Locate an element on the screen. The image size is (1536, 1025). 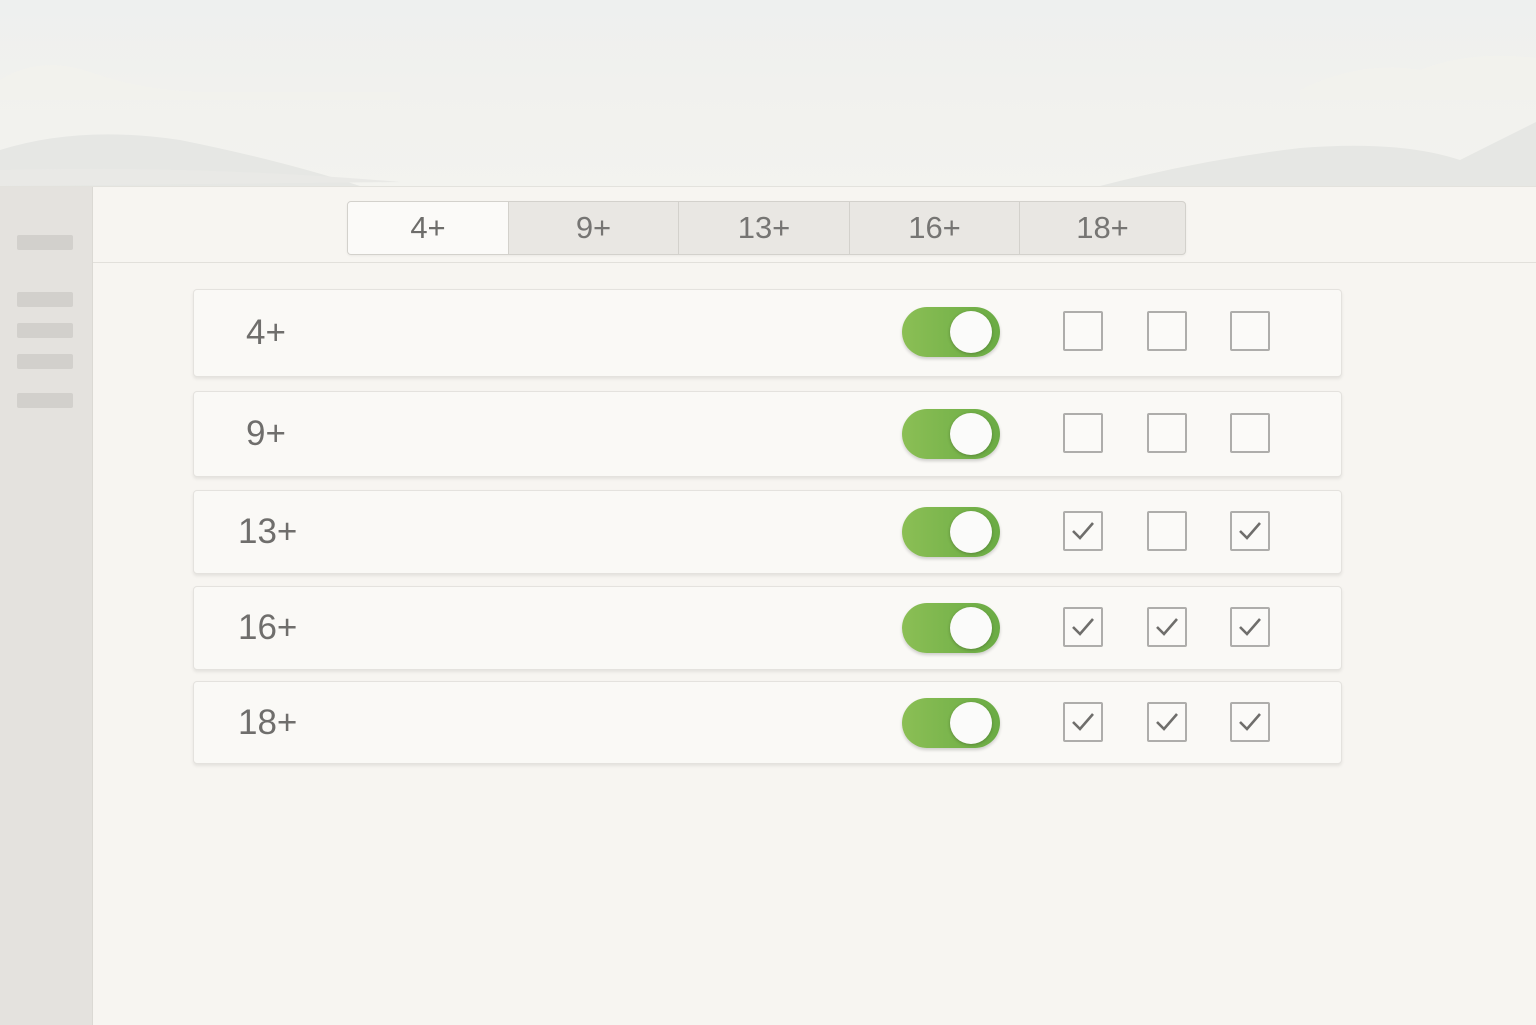
age-rating-label: 16+ is located at coordinates (268, 627).